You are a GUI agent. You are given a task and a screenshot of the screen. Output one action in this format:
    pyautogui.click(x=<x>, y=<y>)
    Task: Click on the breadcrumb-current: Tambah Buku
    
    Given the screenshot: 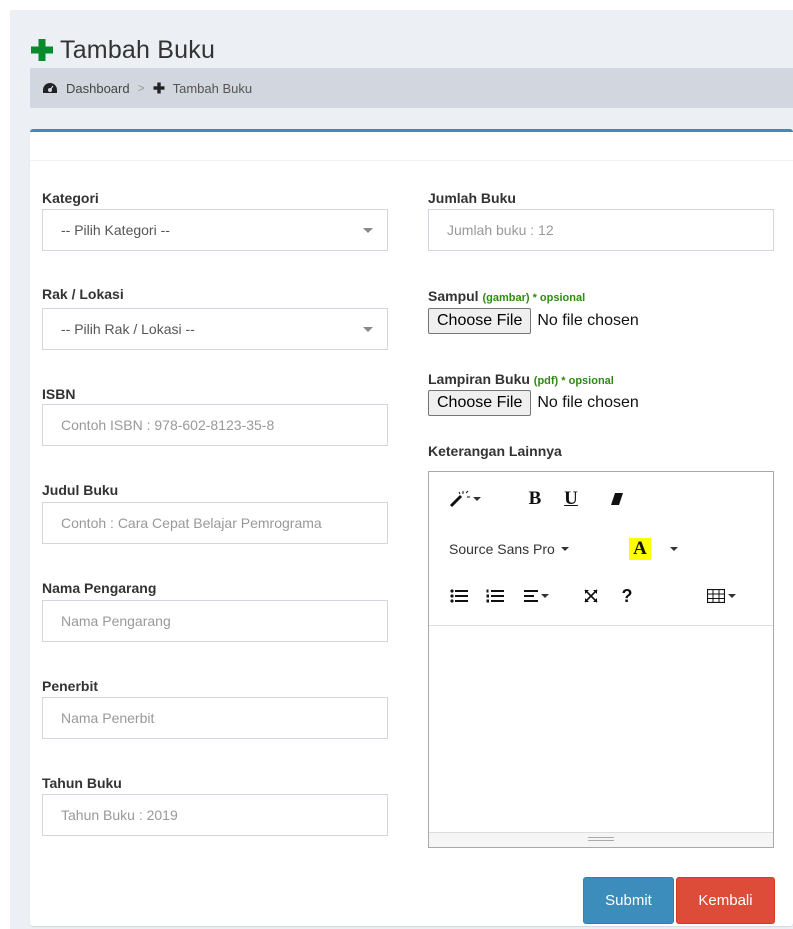 What is the action you would take?
    pyautogui.click(x=203, y=88)
    